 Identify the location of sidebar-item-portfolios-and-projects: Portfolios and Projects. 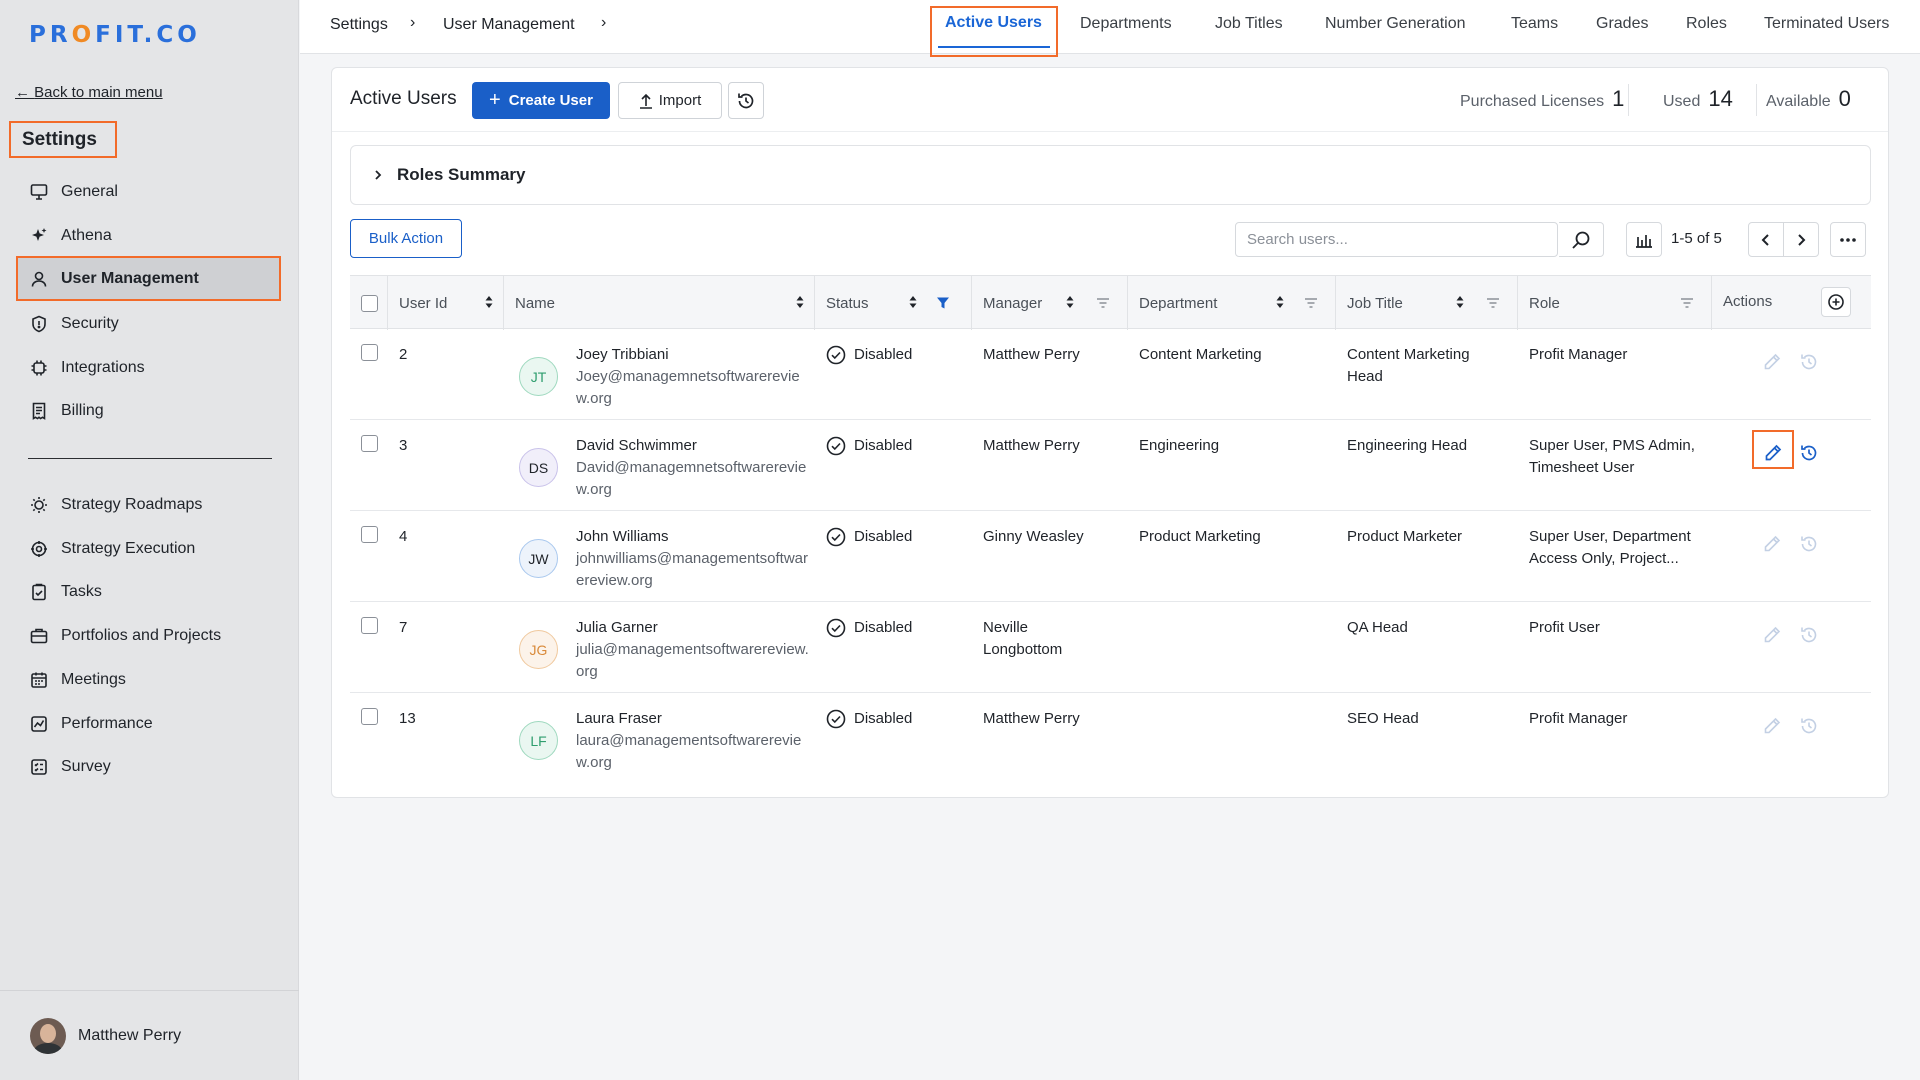
(148, 636).